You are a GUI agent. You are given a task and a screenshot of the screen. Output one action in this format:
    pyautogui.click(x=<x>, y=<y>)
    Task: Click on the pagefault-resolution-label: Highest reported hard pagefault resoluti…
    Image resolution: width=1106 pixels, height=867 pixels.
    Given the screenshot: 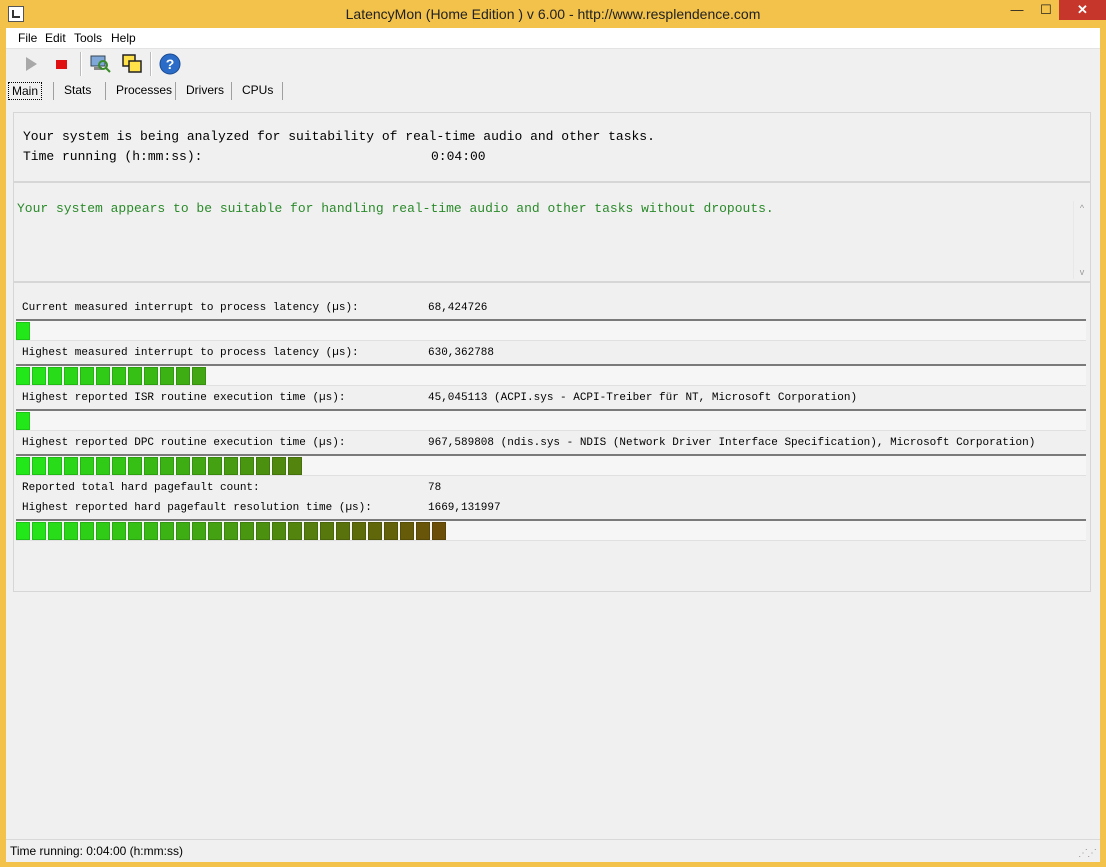 What is the action you would take?
    pyautogui.click(x=197, y=508)
    